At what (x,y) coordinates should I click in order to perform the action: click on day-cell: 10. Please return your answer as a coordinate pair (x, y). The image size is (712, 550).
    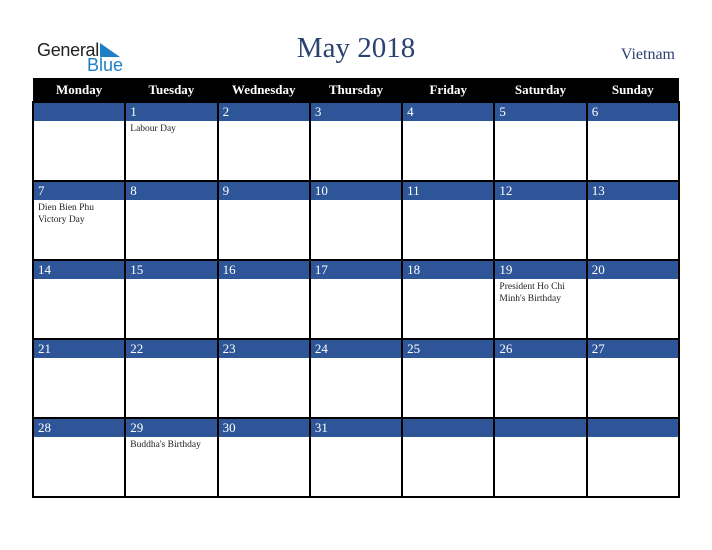
    Looking at the image, I should click on (356, 220).